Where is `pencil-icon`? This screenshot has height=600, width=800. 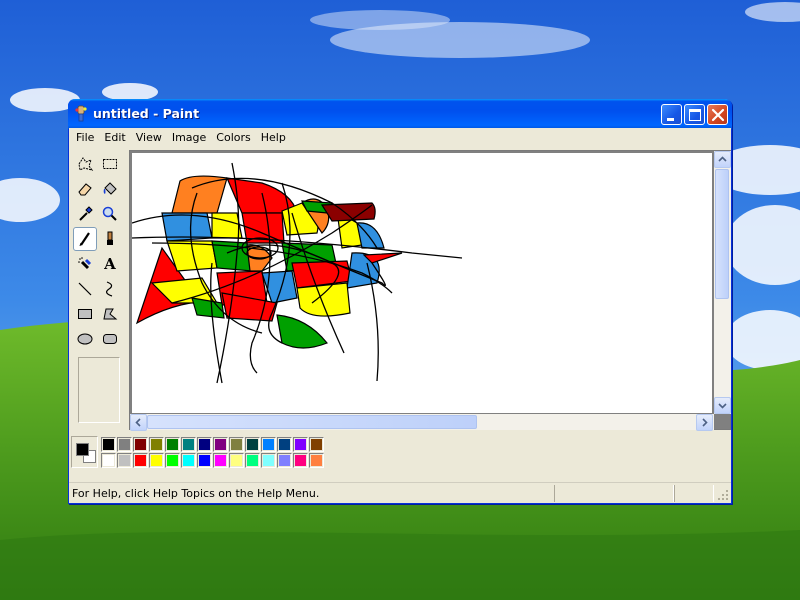 pencil-icon is located at coordinates (84, 239).